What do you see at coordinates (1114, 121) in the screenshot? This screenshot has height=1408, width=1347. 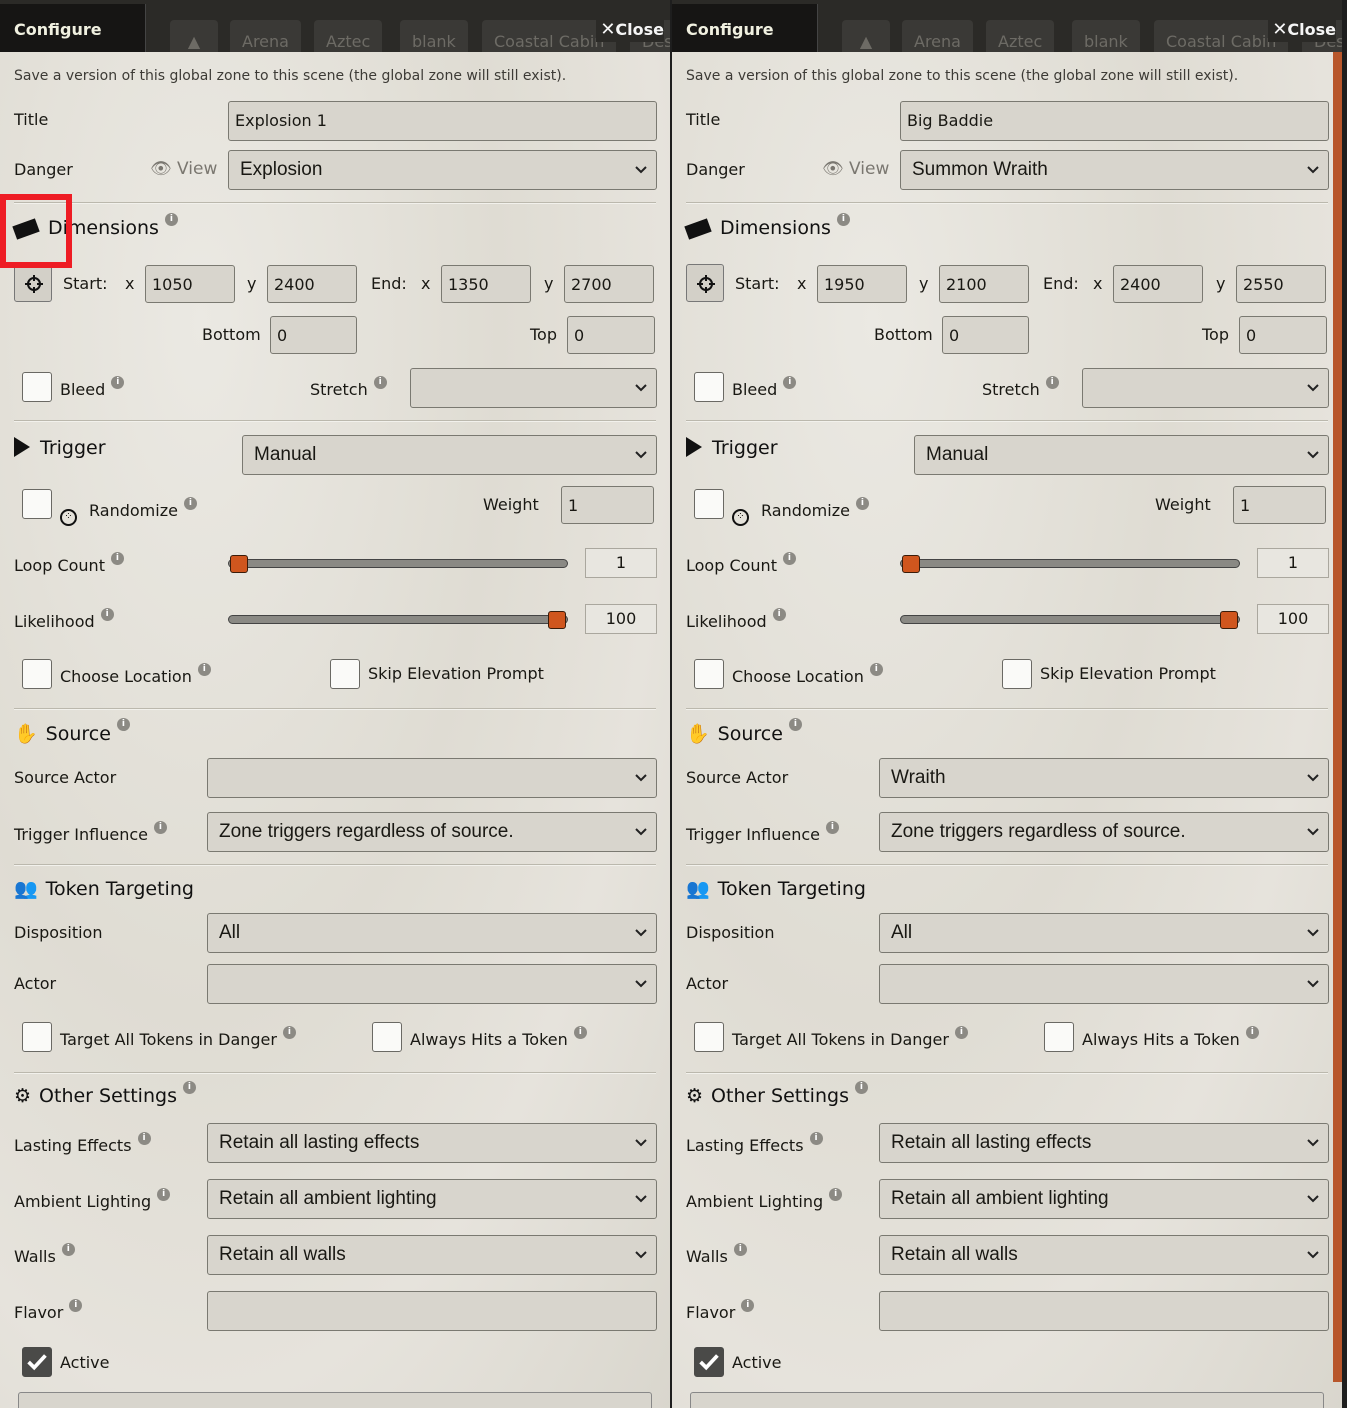 I see `title-input: Big Baddie` at bounding box center [1114, 121].